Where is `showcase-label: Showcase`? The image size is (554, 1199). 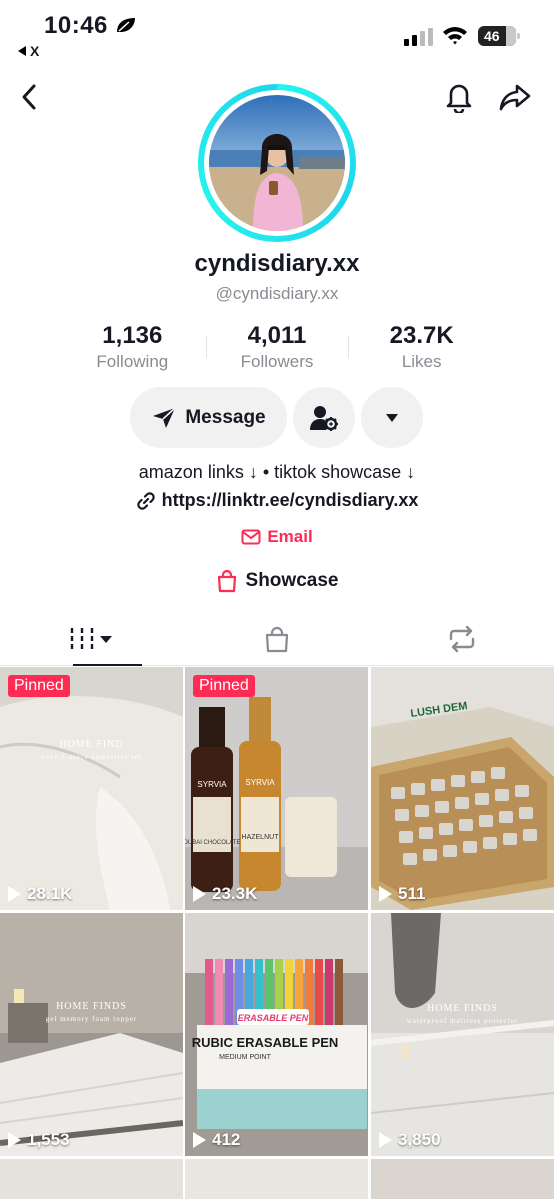 showcase-label: Showcase is located at coordinates (292, 580).